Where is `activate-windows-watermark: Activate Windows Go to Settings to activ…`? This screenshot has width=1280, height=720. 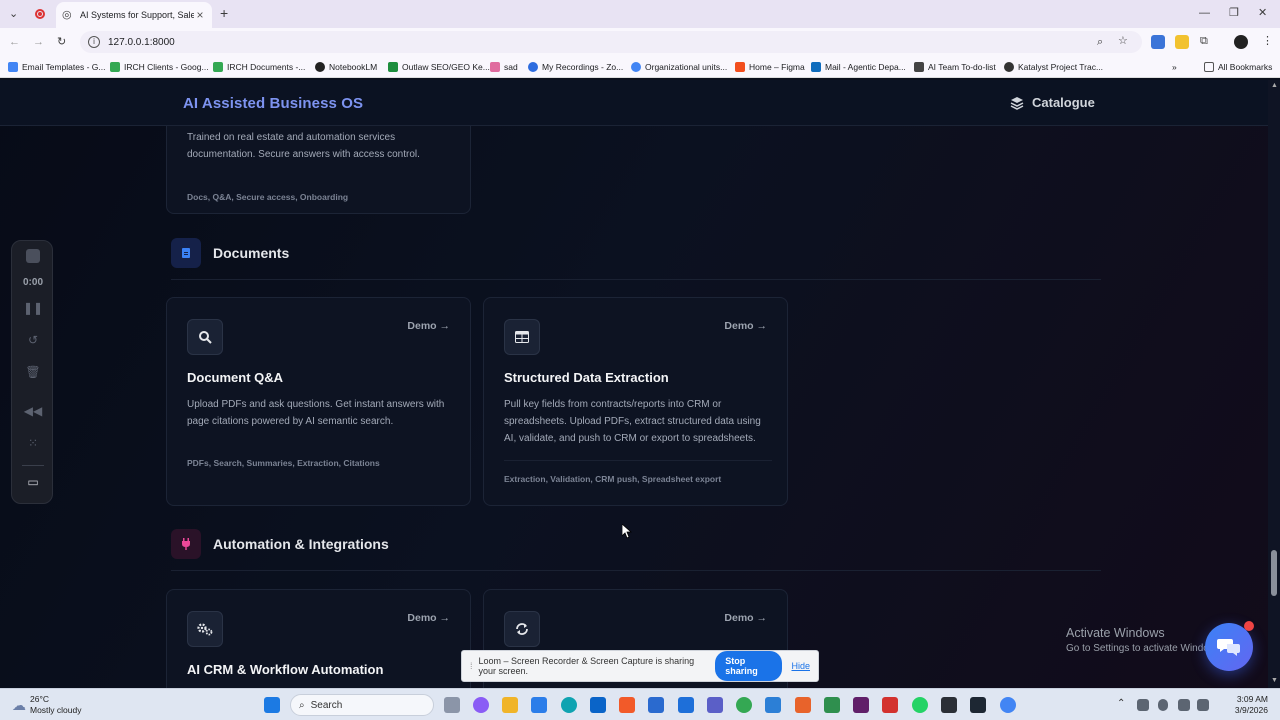
activate-windows-watermark: Activate Windows Go to Settings to activ… is located at coordinates (1145, 640).